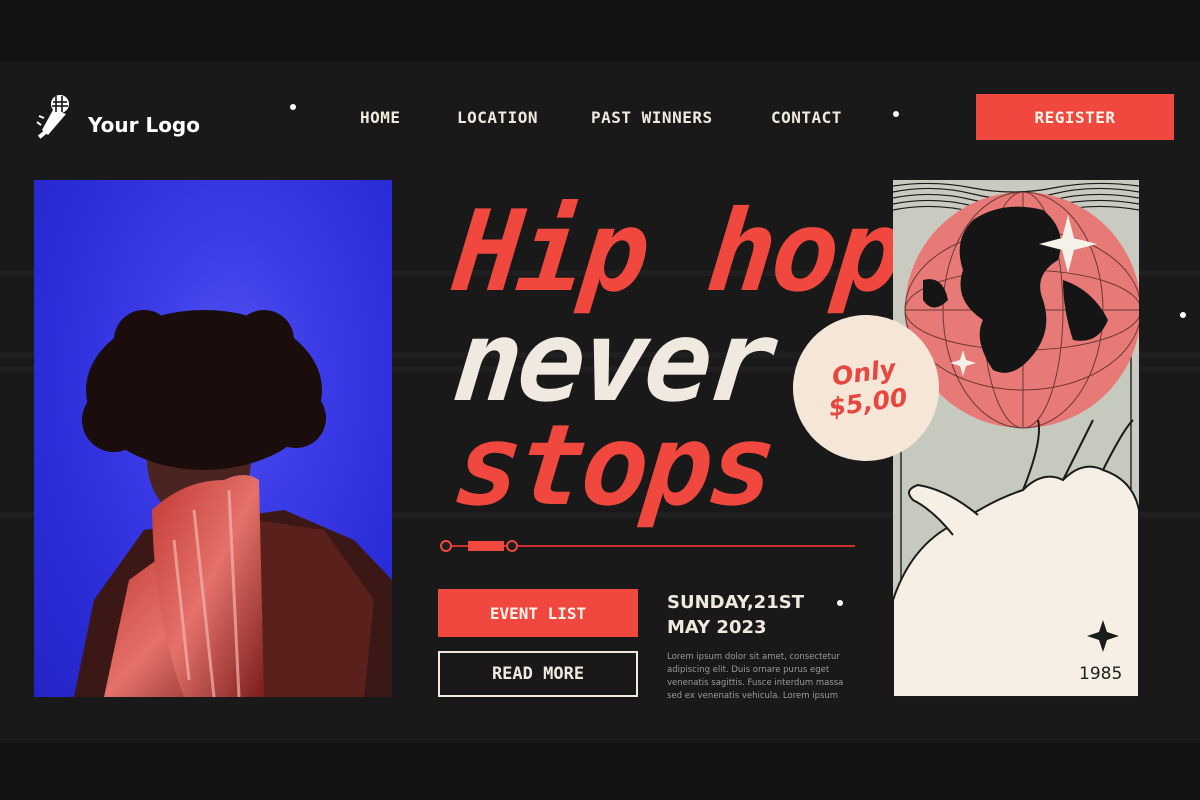 The image size is (1200, 800). What do you see at coordinates (1101, 674) in the screenshot?
I see `artwork-year: 1985` at bounding box center [1101, 674].